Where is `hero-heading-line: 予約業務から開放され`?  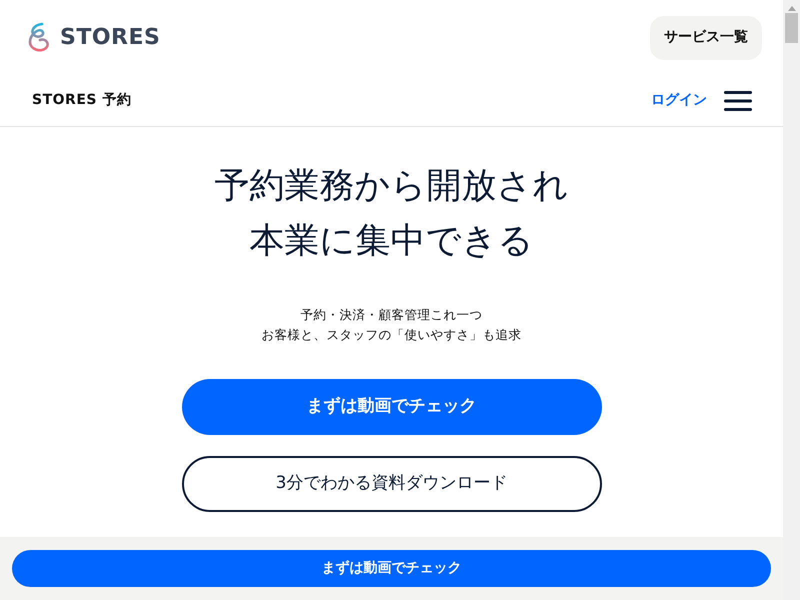
hero-heading-line: 予約業務から開放され is located at coordinates (391, 186).